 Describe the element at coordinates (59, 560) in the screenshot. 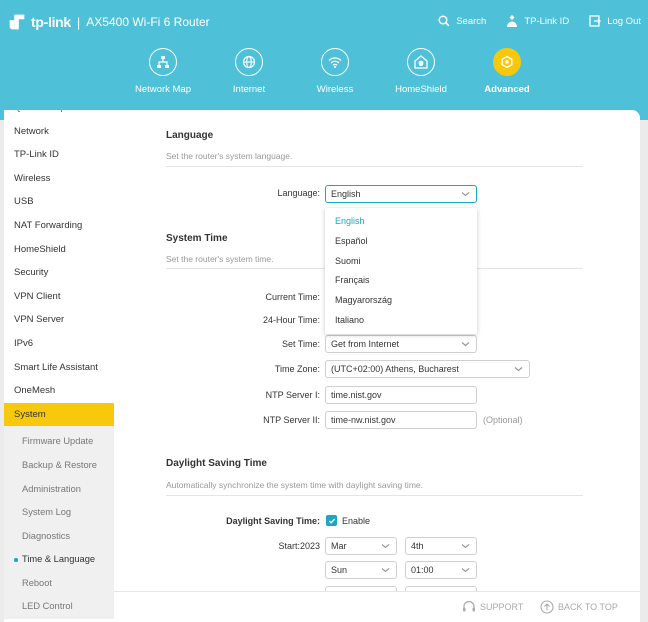

I see `sidebar-subitem-time-language: Time & Language` at that location.